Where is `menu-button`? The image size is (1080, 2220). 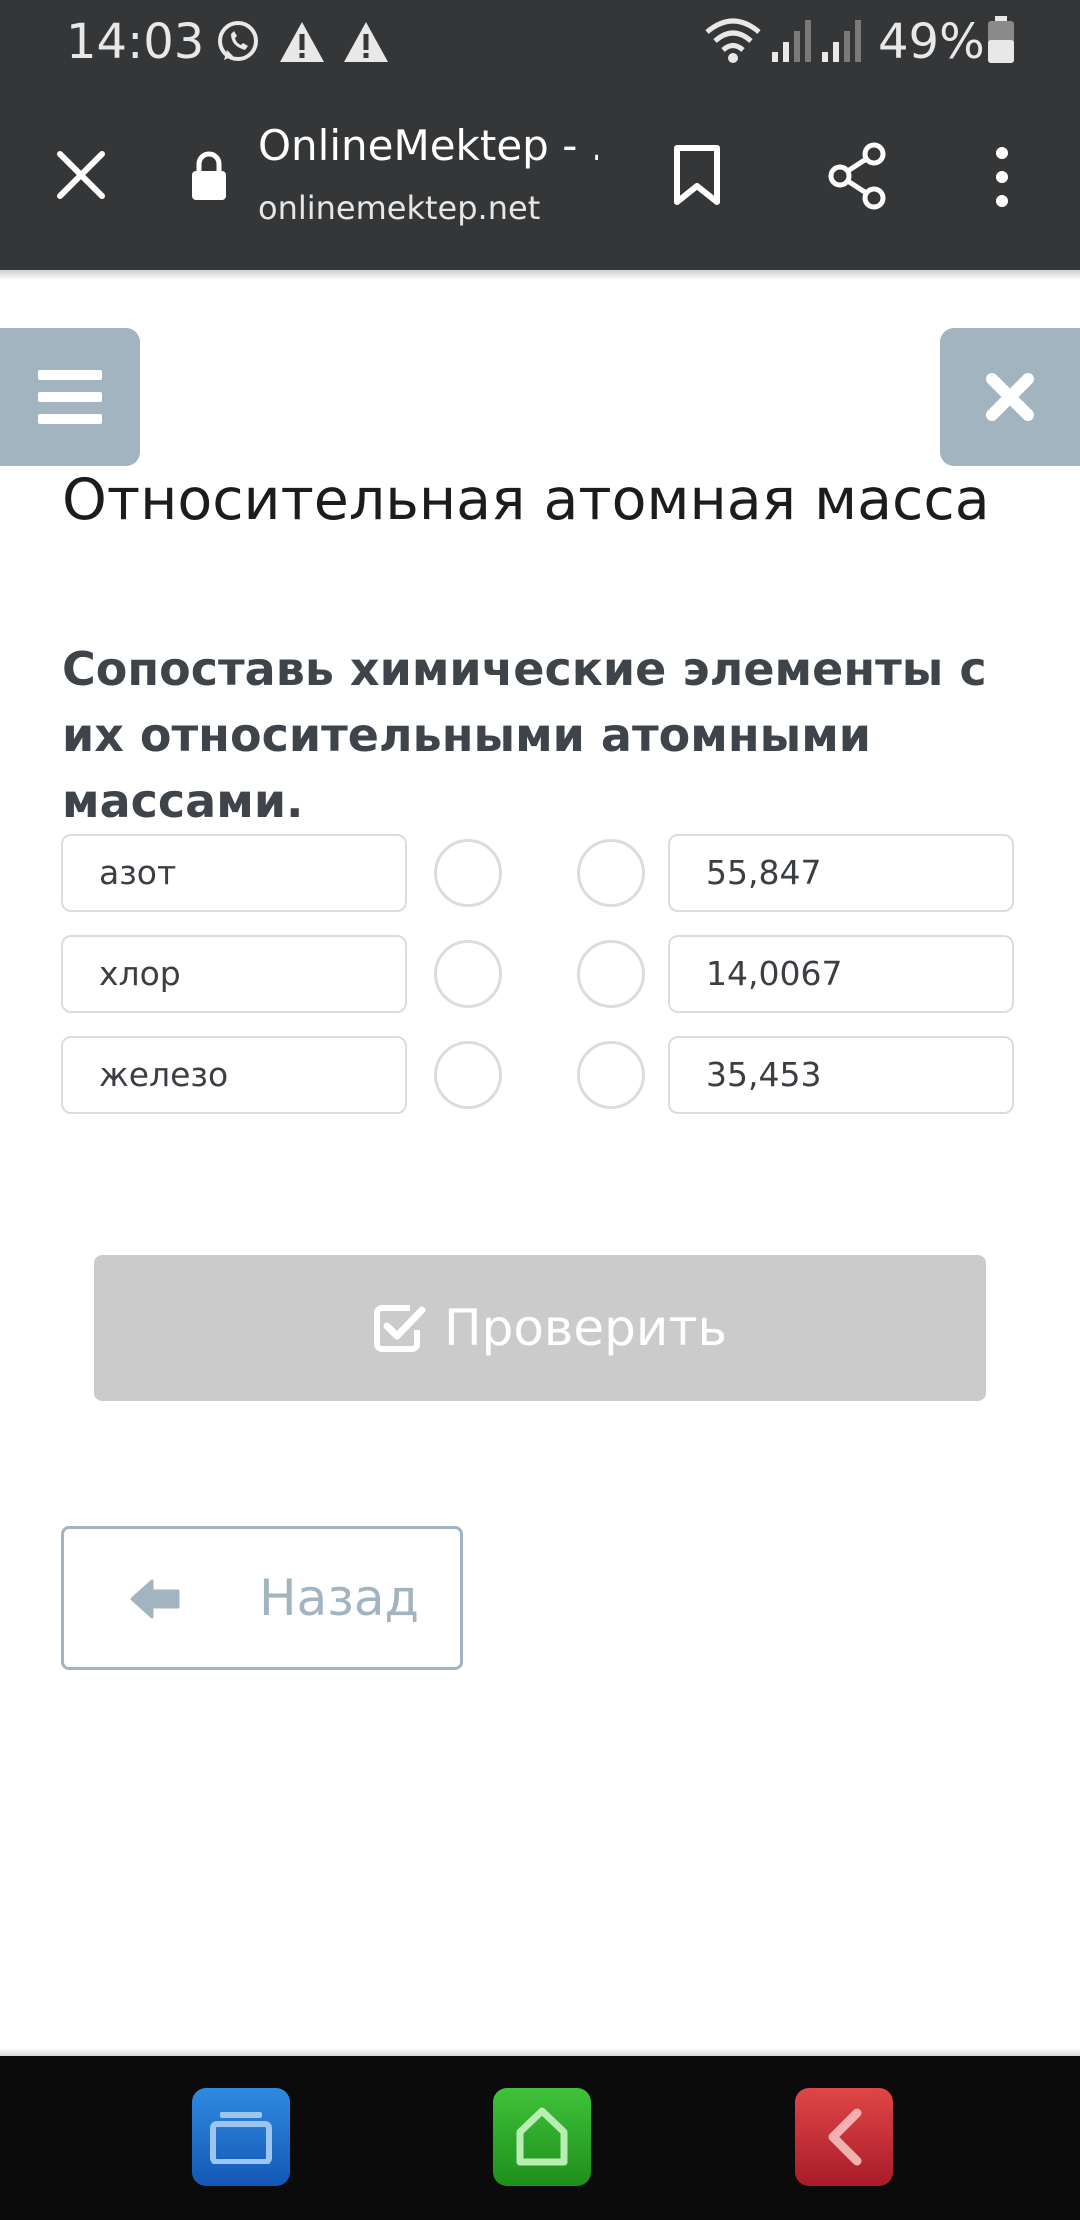
menu-button is located at coordinates (70, 397).